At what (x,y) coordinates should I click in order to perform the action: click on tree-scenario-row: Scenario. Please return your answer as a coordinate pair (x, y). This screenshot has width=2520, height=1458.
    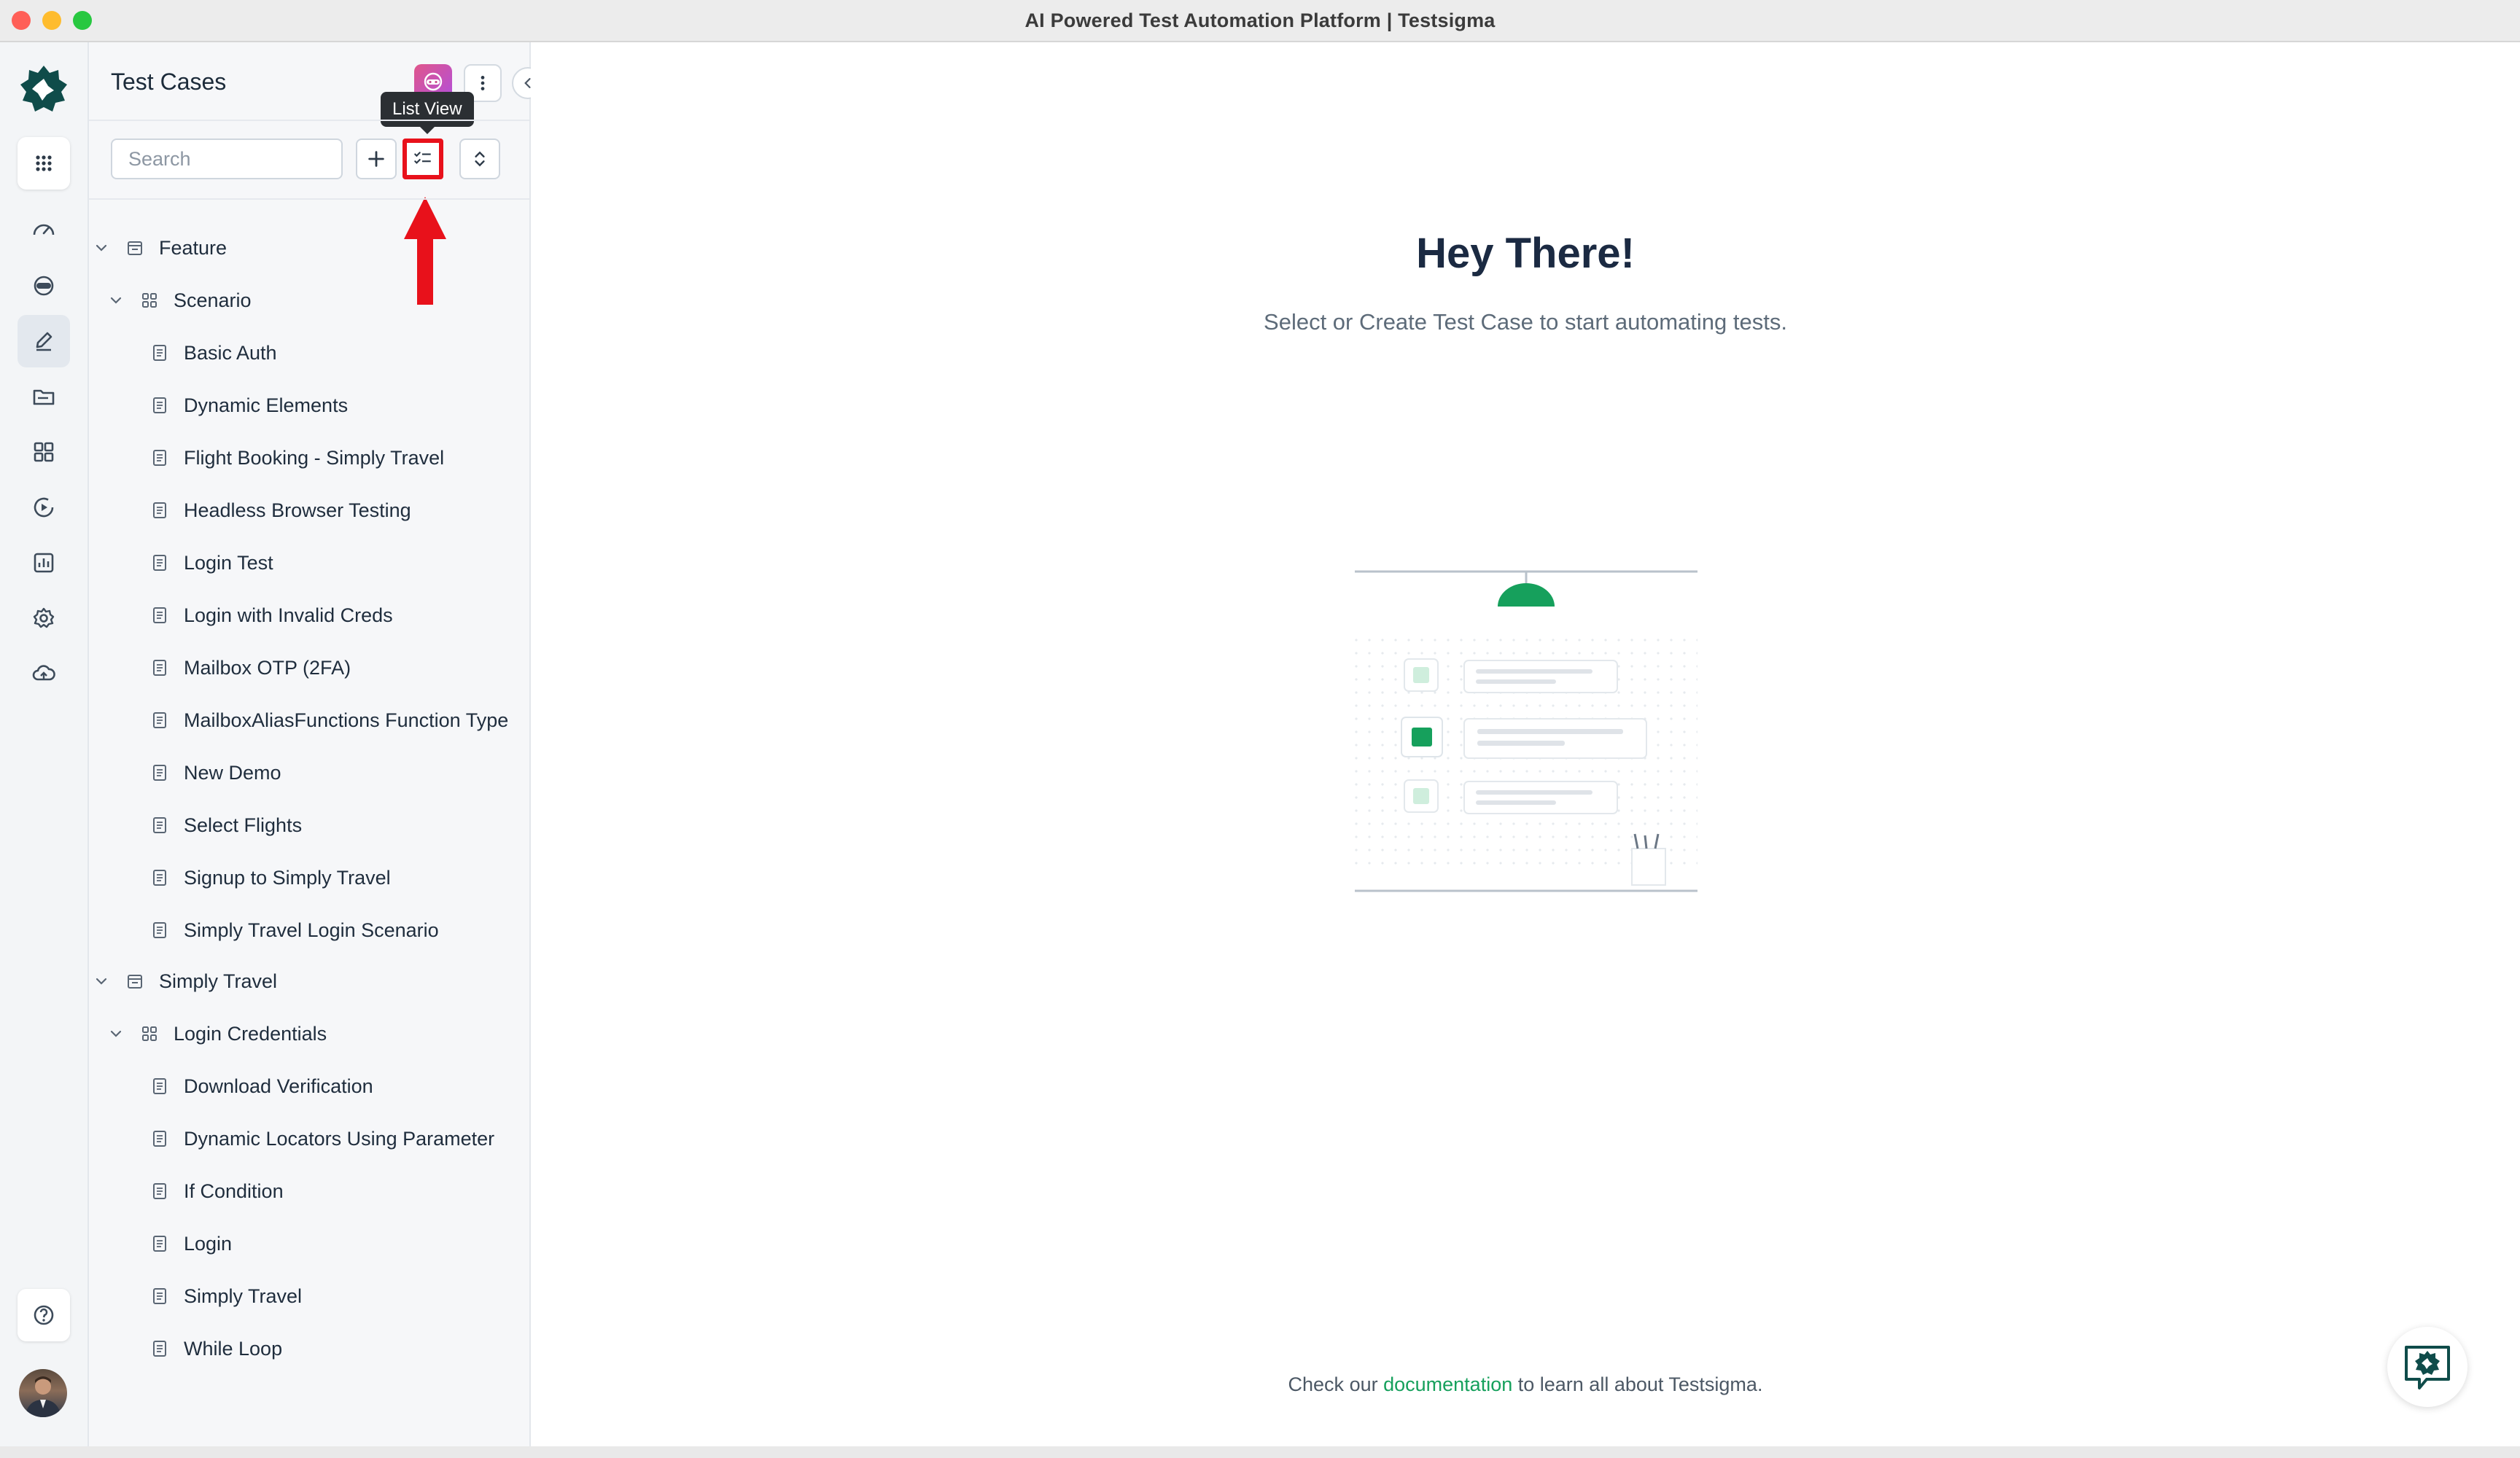
    Looking at the image, I should click on (180, 300).